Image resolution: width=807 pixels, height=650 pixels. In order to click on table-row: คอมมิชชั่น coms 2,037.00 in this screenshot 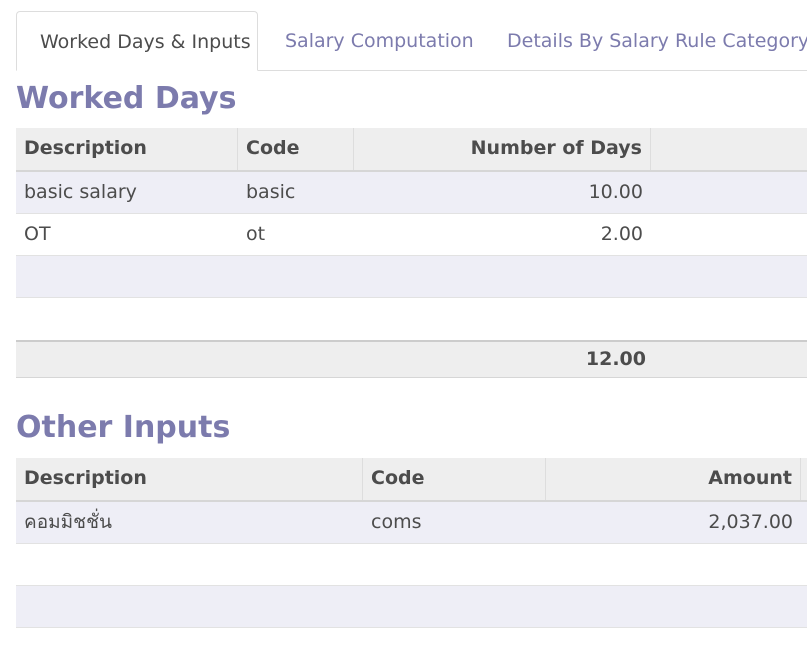, I will do `click(411, 523)`.